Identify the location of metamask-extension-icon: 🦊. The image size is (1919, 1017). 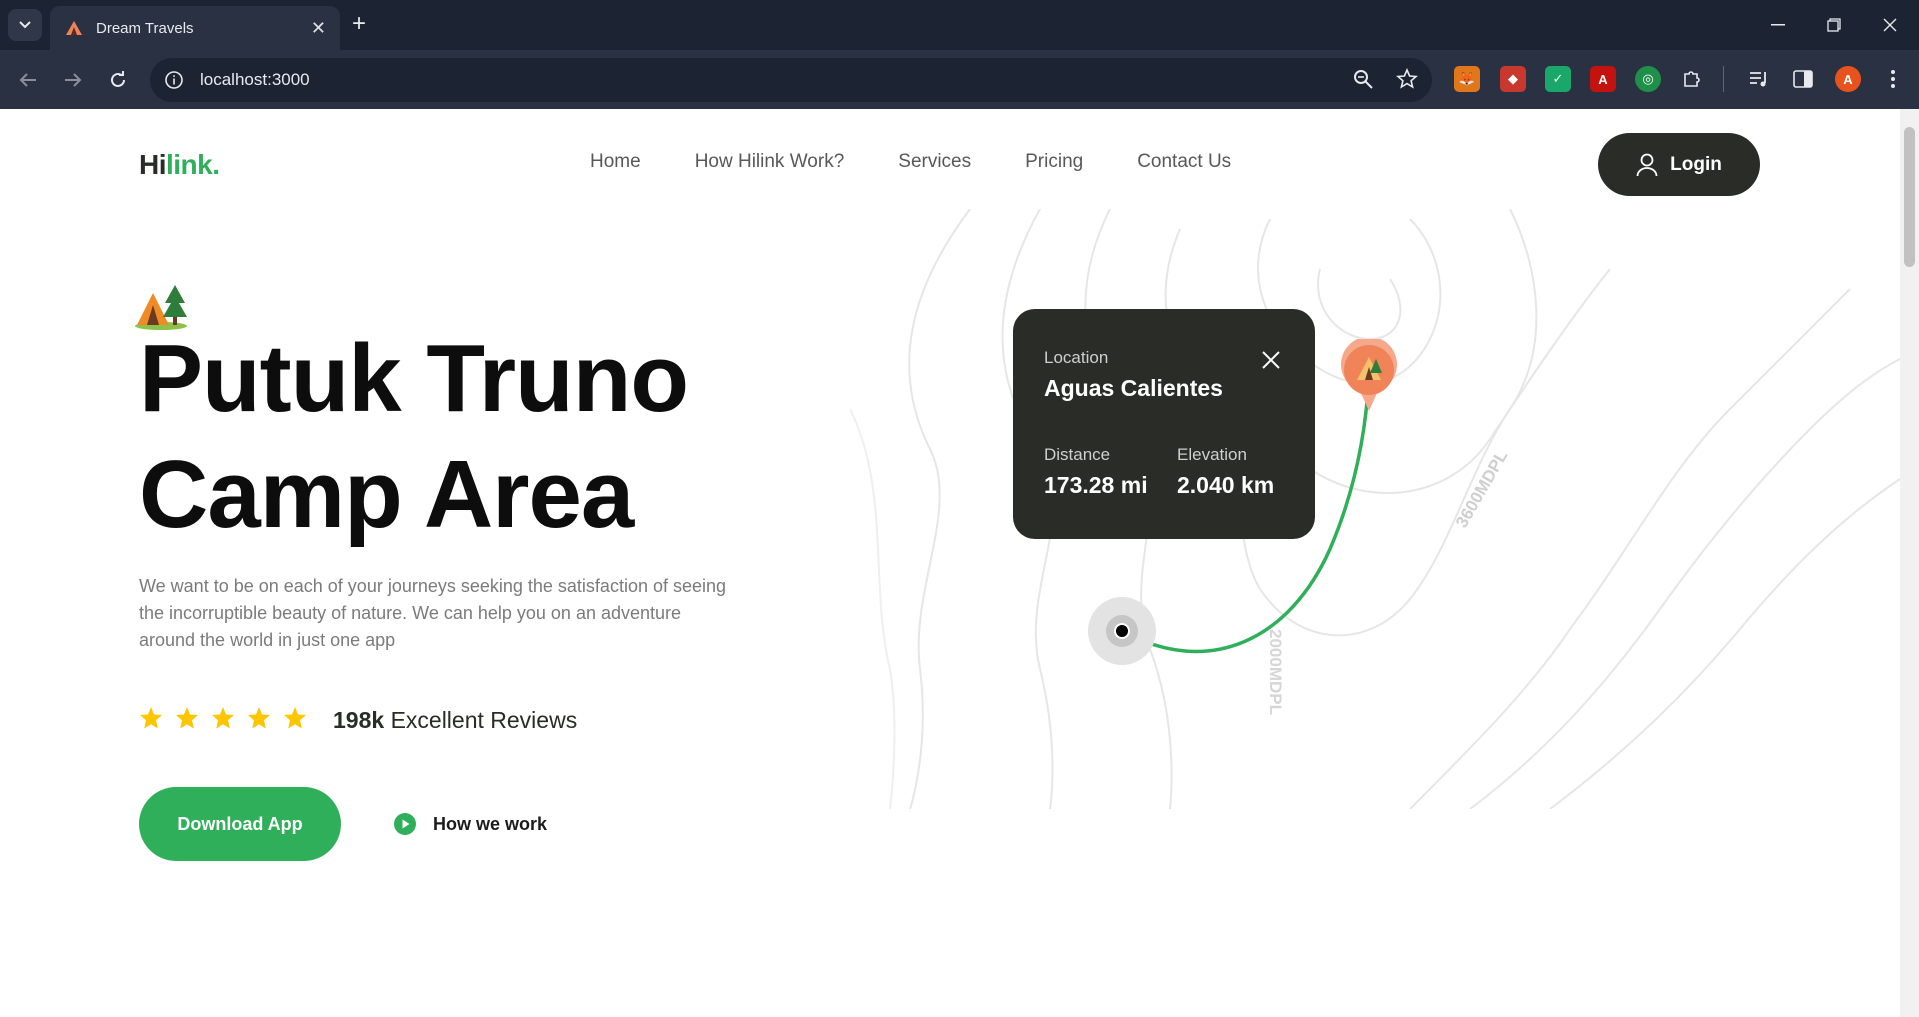
(1467, 79).